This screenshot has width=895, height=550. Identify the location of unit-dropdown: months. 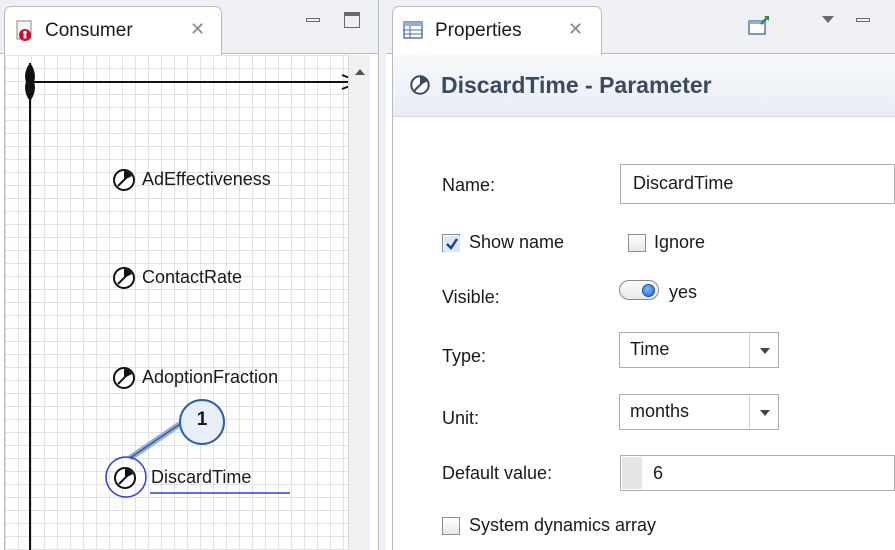
(699, 412).